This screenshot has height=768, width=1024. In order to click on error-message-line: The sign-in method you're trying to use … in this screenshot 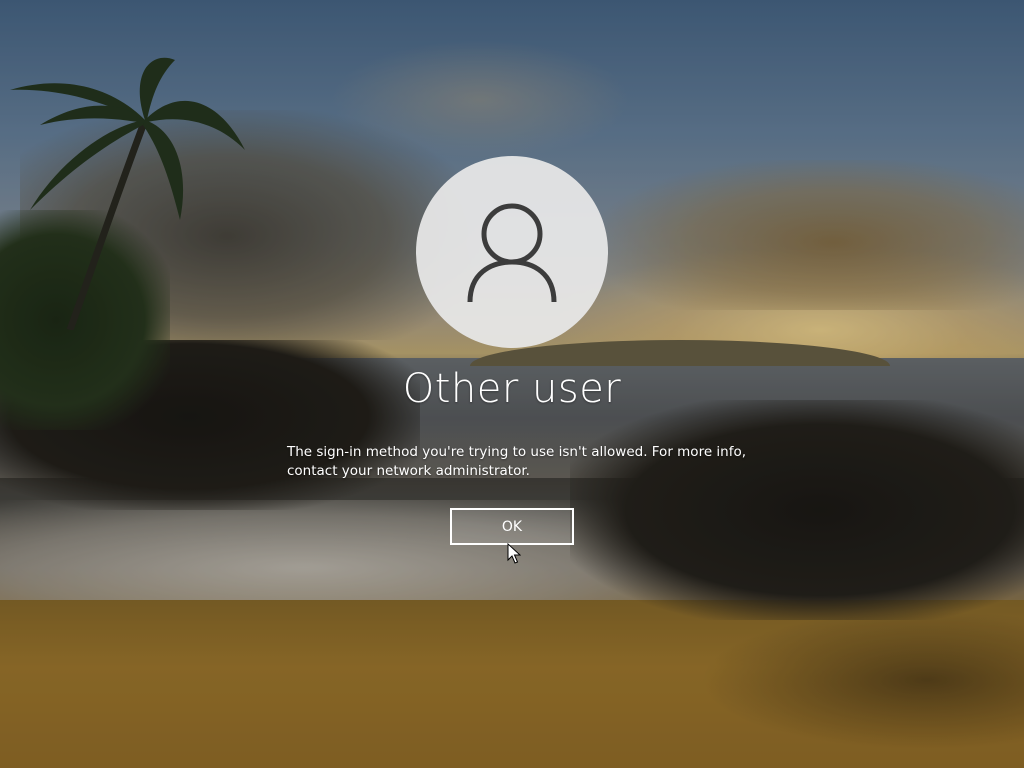, I will do `click(517, 452)`.